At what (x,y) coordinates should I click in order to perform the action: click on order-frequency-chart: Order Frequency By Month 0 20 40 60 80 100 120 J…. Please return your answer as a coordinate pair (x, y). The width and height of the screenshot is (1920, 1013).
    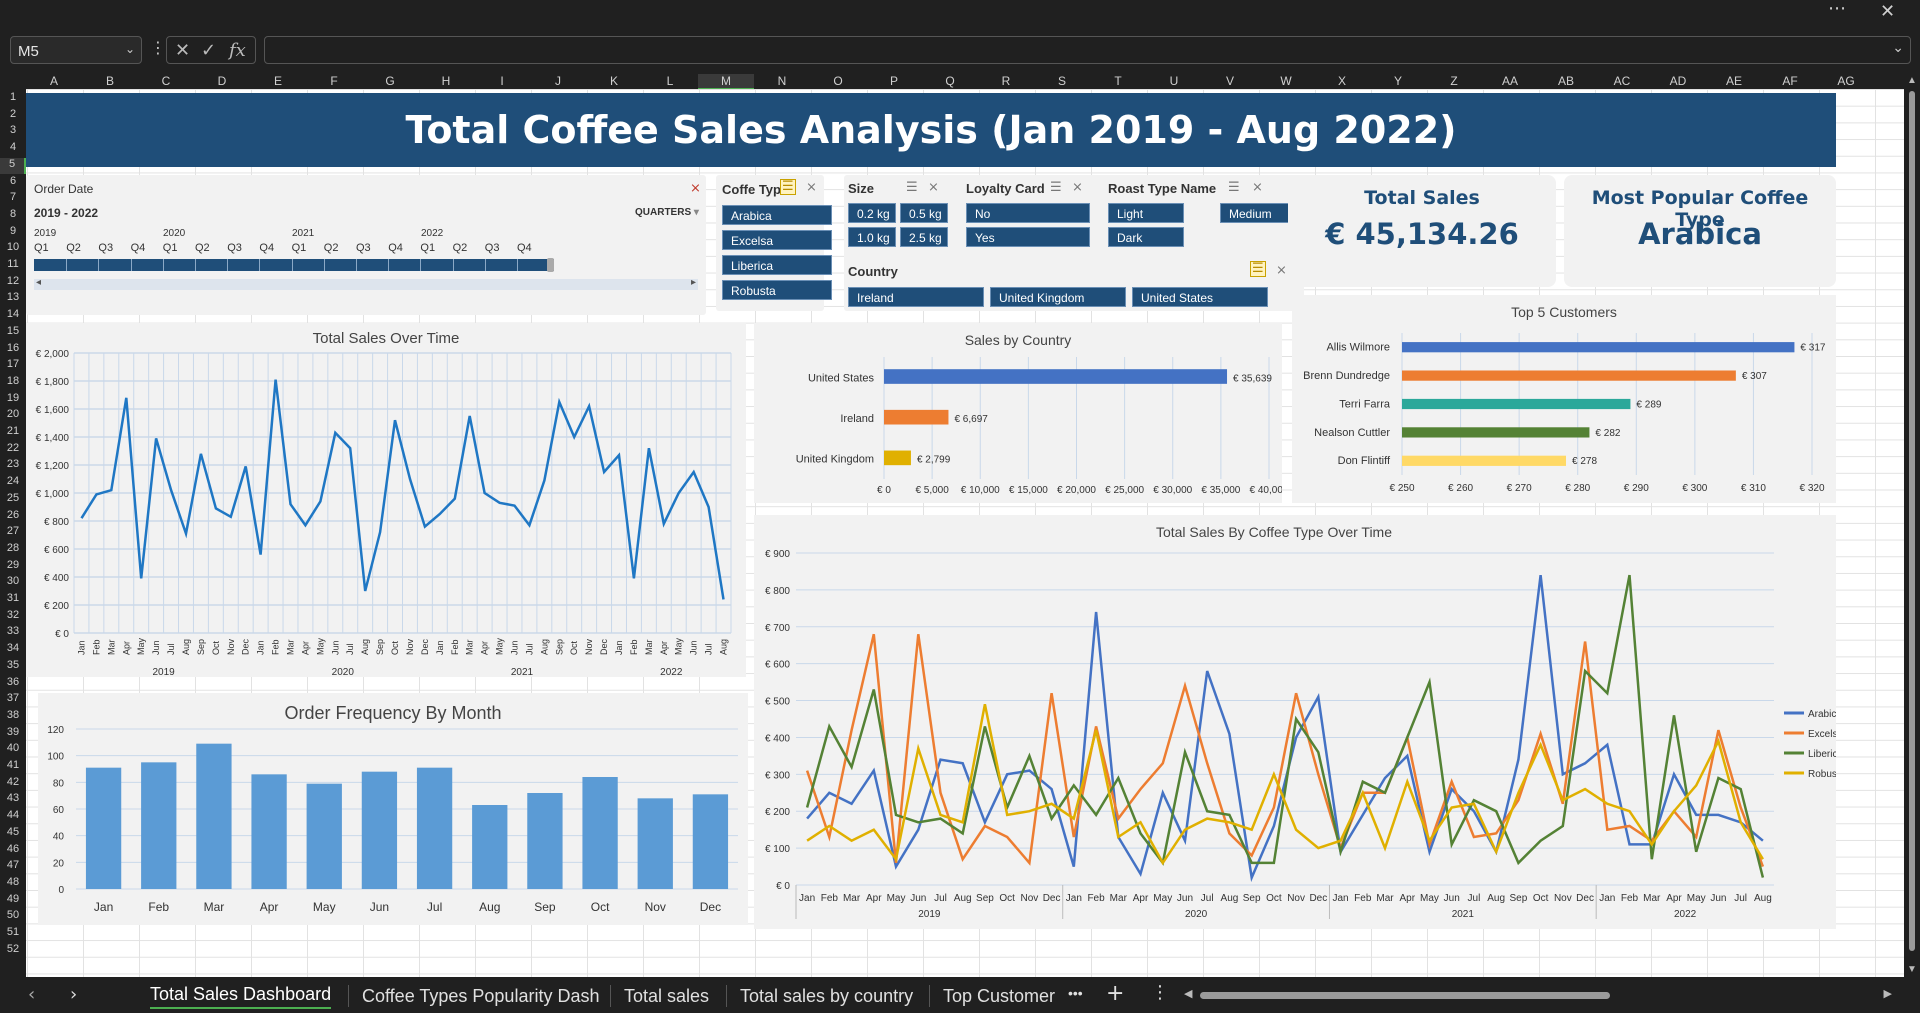
    Looking at the image, I should click on (393, 809).